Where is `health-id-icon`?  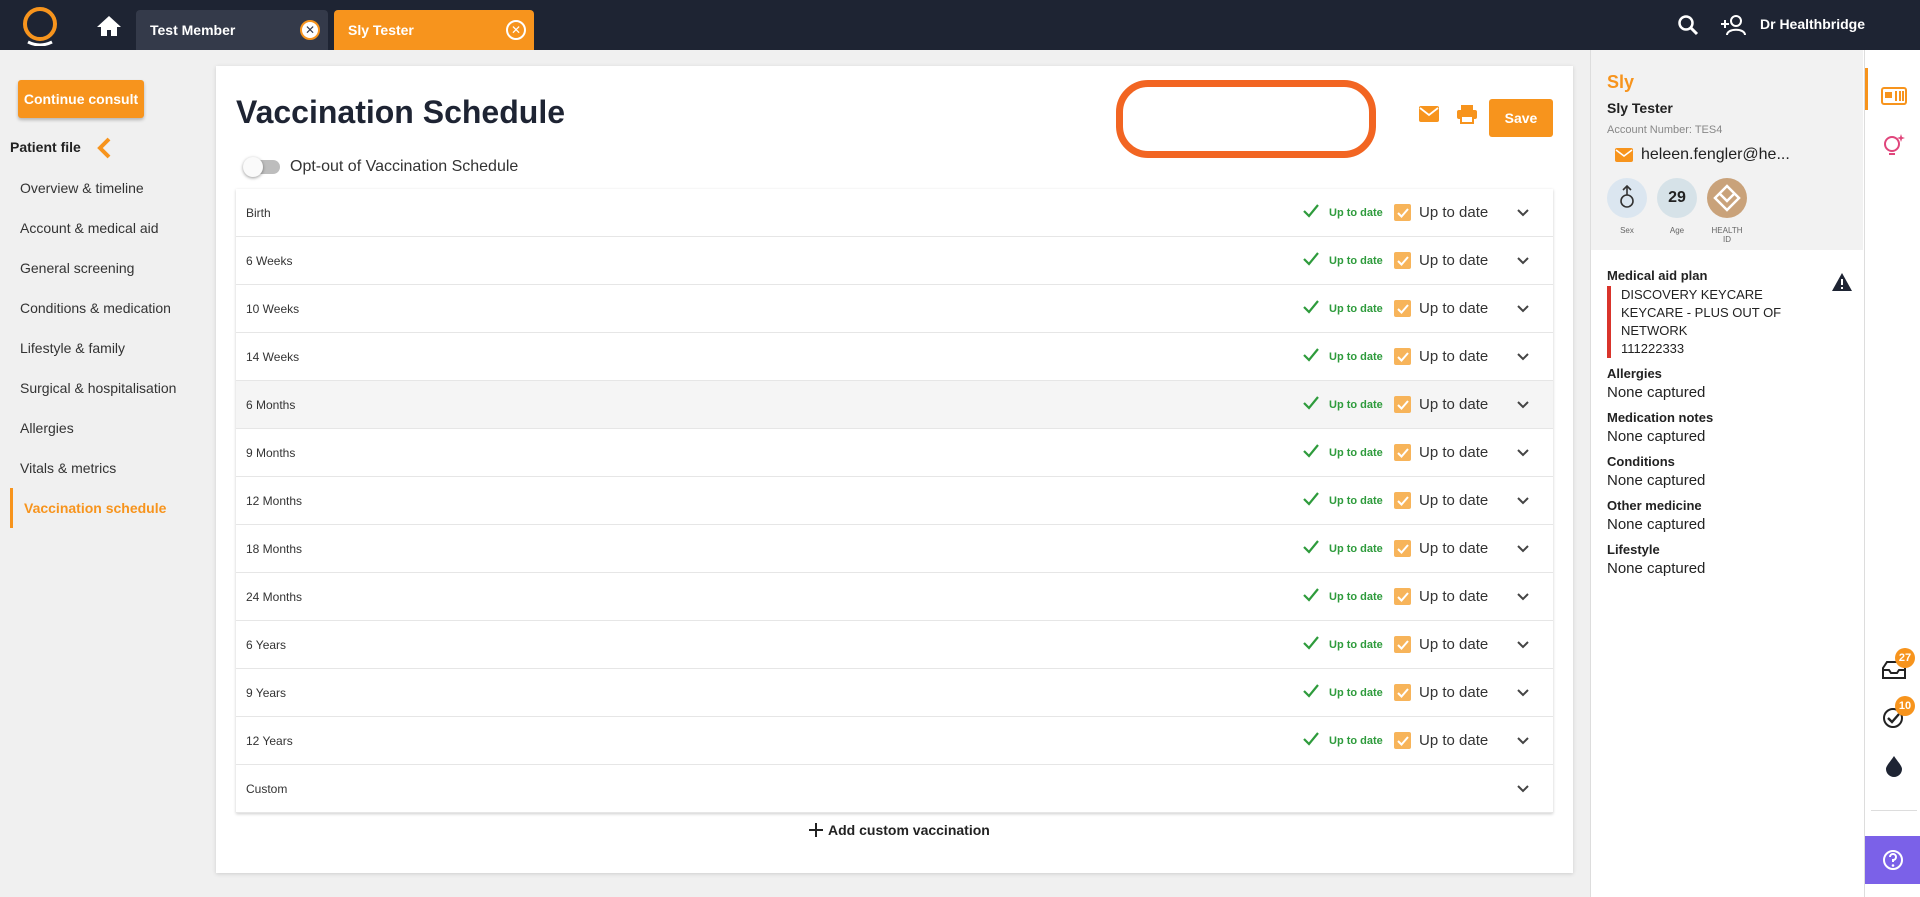 health-id-icon is located at coordinates (1727, 198).